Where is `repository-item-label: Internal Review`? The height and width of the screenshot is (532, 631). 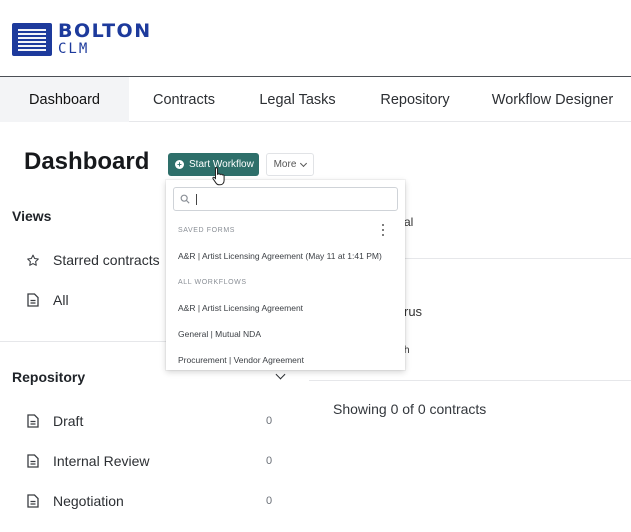 repository-item-label: Internal Review is located at coordinates (101, 461).